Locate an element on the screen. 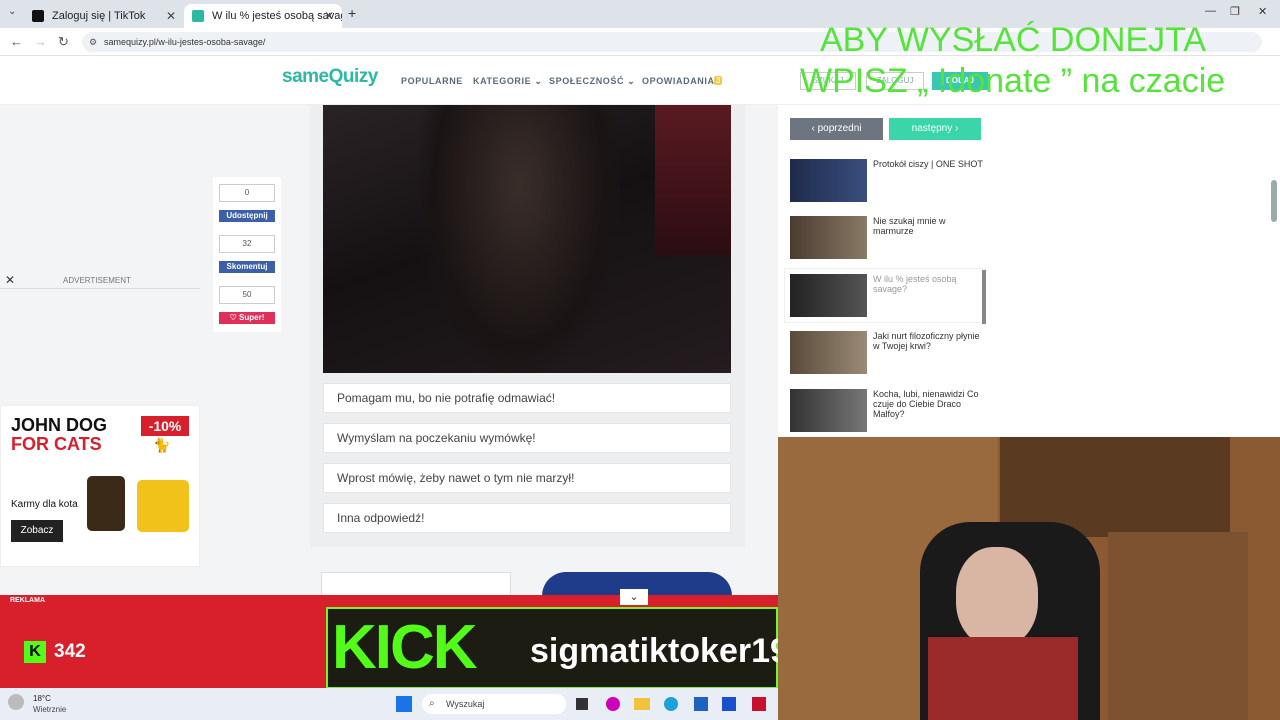 This screenshot has height=720, width=1280. copilot-icon is located at coordinates (613, 704).